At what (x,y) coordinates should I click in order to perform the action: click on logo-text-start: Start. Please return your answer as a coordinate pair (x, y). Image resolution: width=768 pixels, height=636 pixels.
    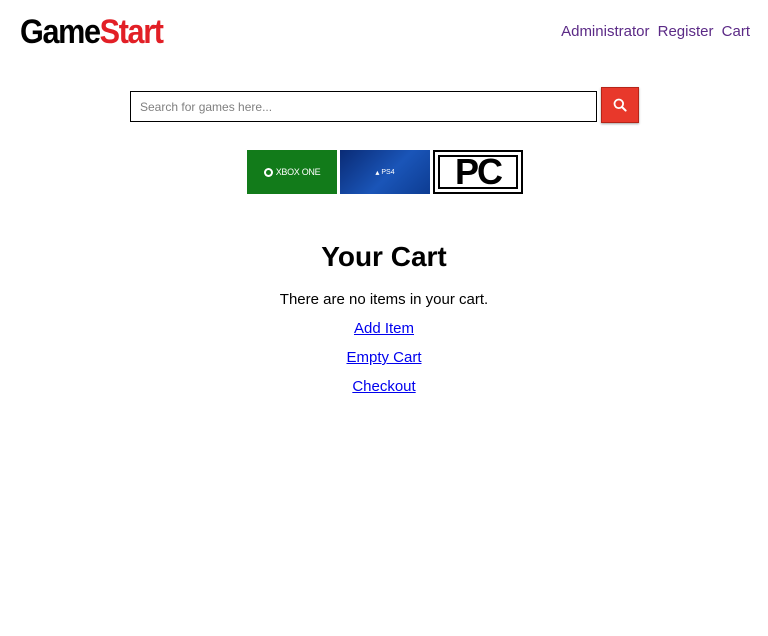
    Looking at the image, I should click on (131, 32).